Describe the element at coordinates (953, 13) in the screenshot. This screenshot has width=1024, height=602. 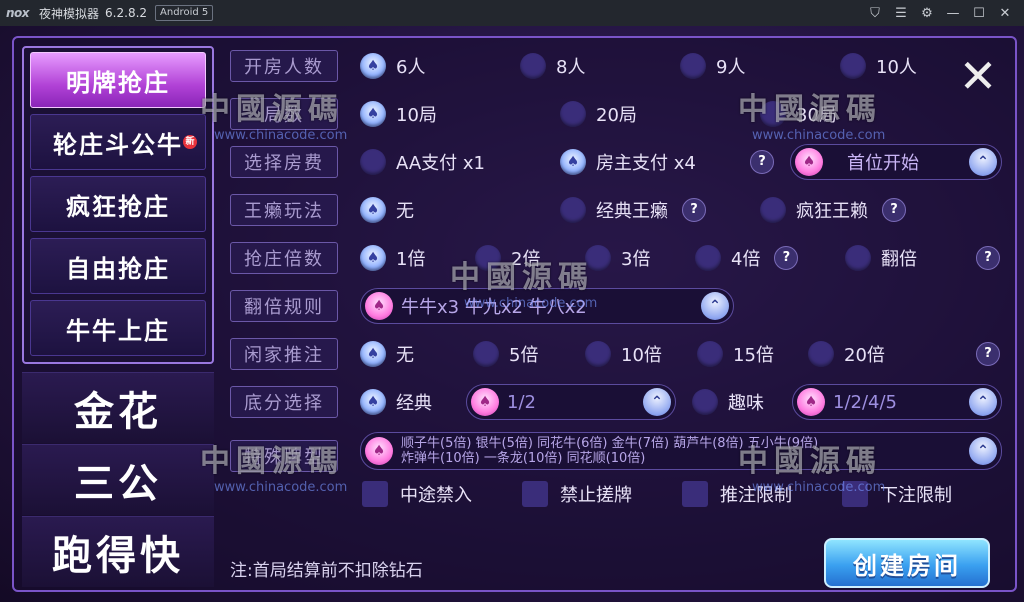
I see `minimize-icon: —` at that location.